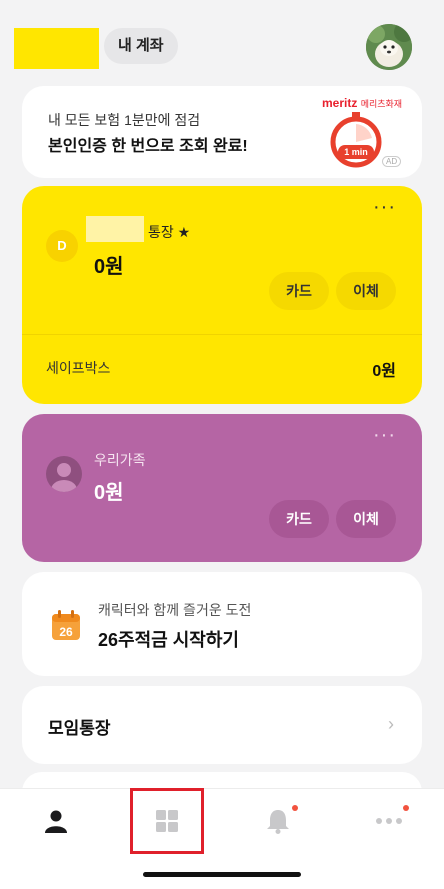  I want to click on nav-notifications-button, so click(277, 821).